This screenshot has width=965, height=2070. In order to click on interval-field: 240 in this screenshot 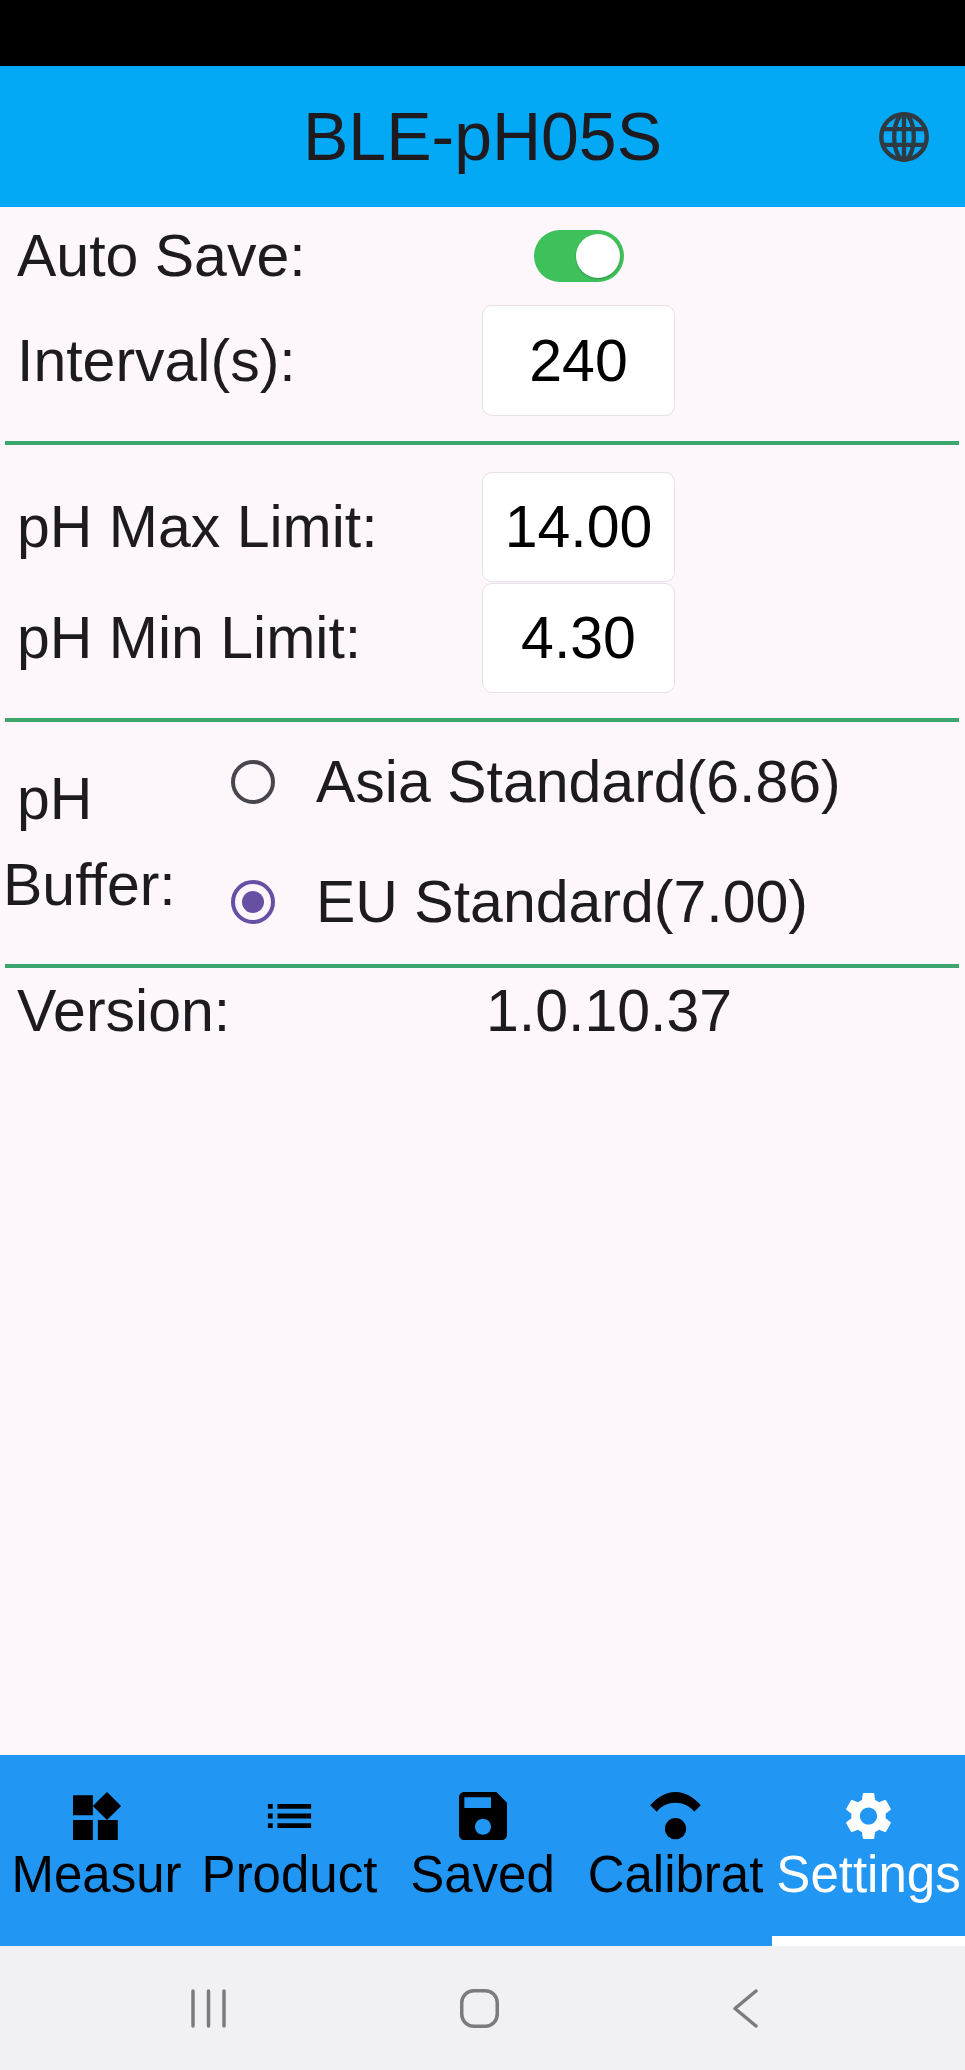, I will do `click(578, 360)`.